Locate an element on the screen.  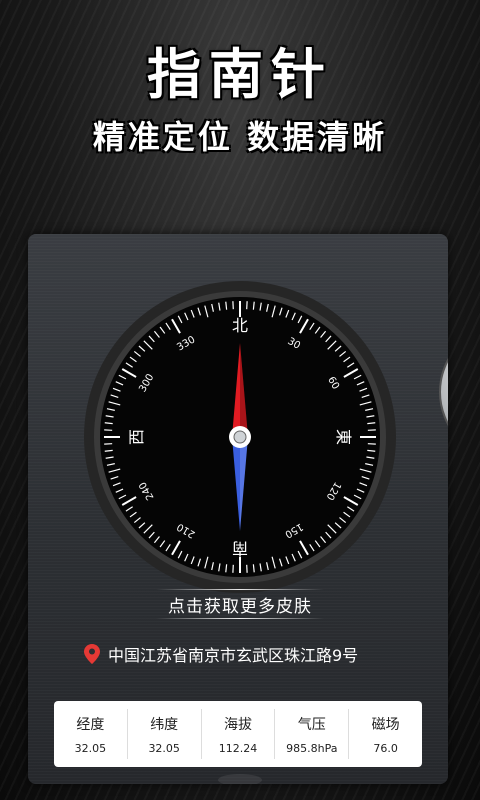
stat-label: 海拔 is located at coordinates (237, 724).